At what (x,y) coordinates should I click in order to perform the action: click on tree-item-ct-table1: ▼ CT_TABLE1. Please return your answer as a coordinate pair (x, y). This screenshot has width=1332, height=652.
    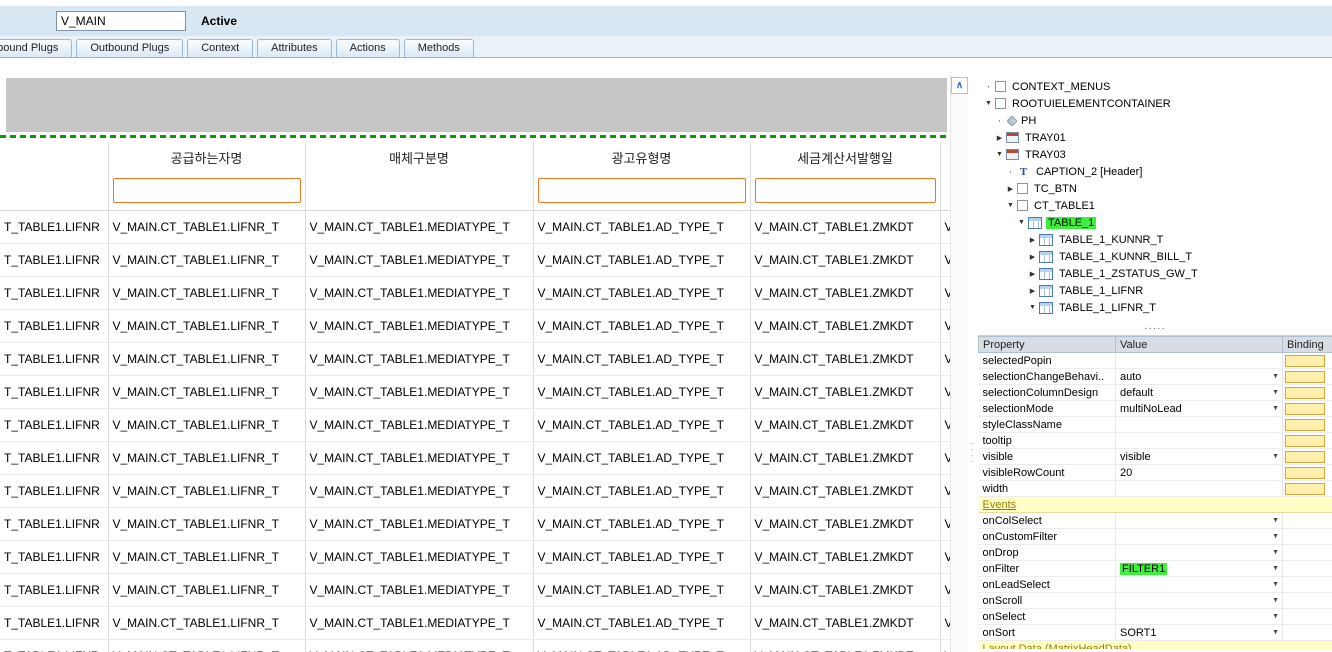
    Looking at the image, I should click on (1155, 205).